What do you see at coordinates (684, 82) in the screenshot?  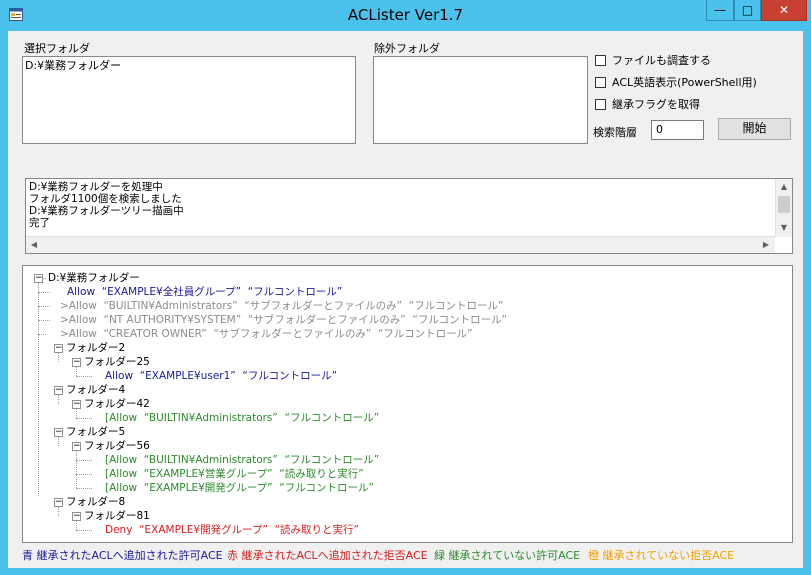 I see `option-acl-english-label: ACL英語表示(PowerShell用)` at bounding box center [684, 82].